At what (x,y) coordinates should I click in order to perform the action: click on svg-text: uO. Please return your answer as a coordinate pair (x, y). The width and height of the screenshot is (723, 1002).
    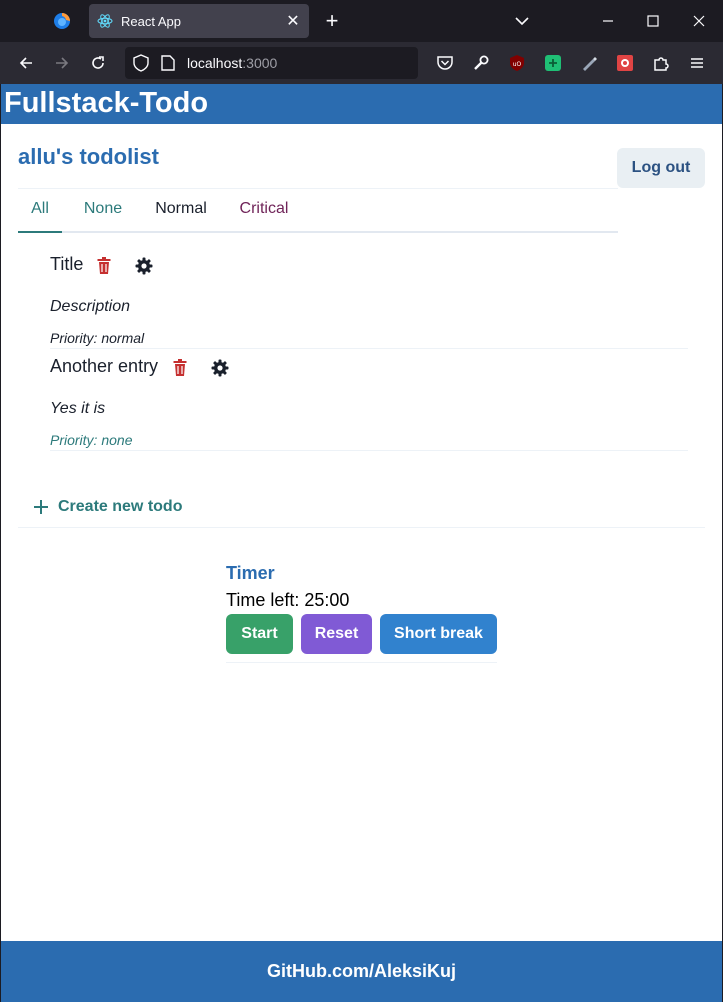
    Looking at the image, I should click on (517, 64).